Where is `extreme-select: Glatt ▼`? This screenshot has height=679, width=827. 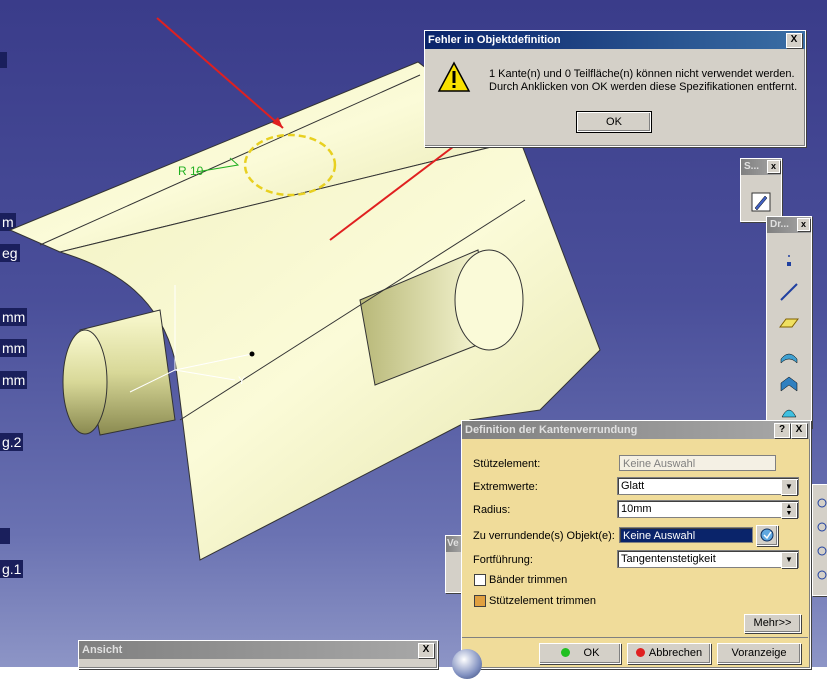
extreme-select: Glatt ▼ is located at coordinates (708, 486).